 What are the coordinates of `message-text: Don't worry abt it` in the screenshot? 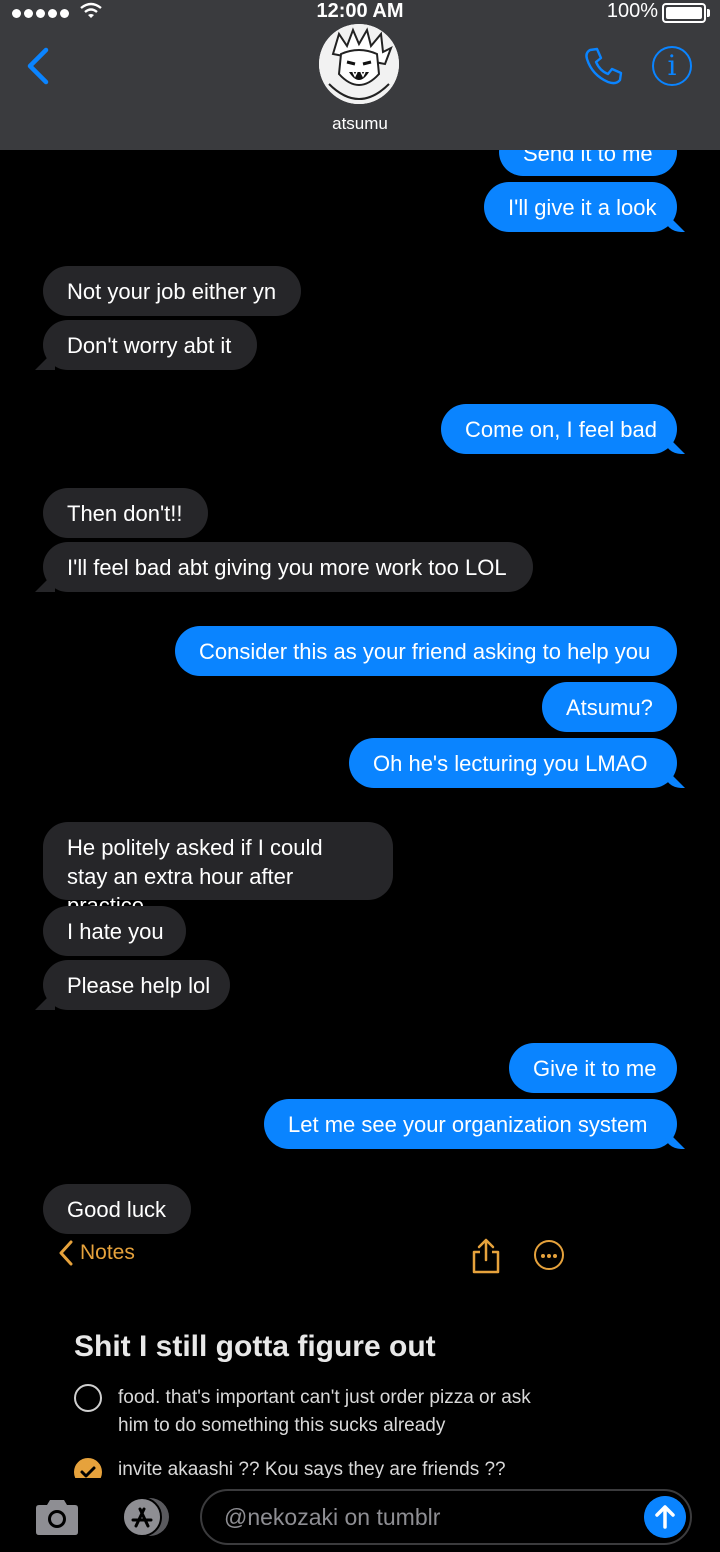 It's located at (149, 345).